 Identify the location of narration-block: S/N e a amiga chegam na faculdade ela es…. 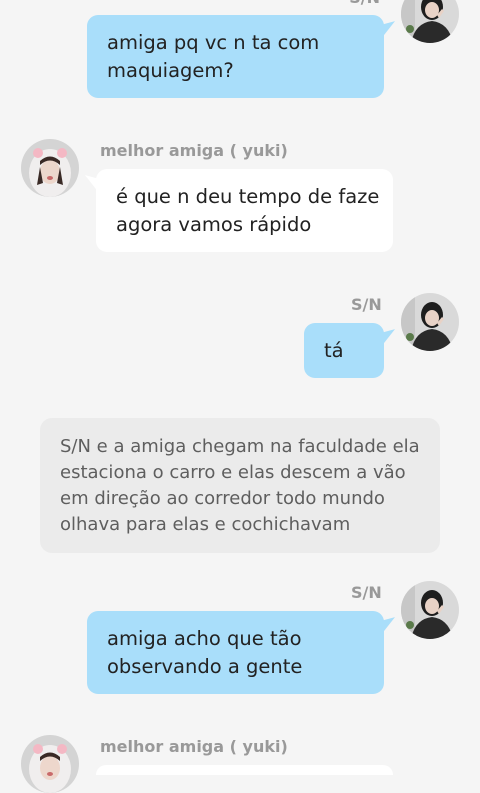
(240, 485).